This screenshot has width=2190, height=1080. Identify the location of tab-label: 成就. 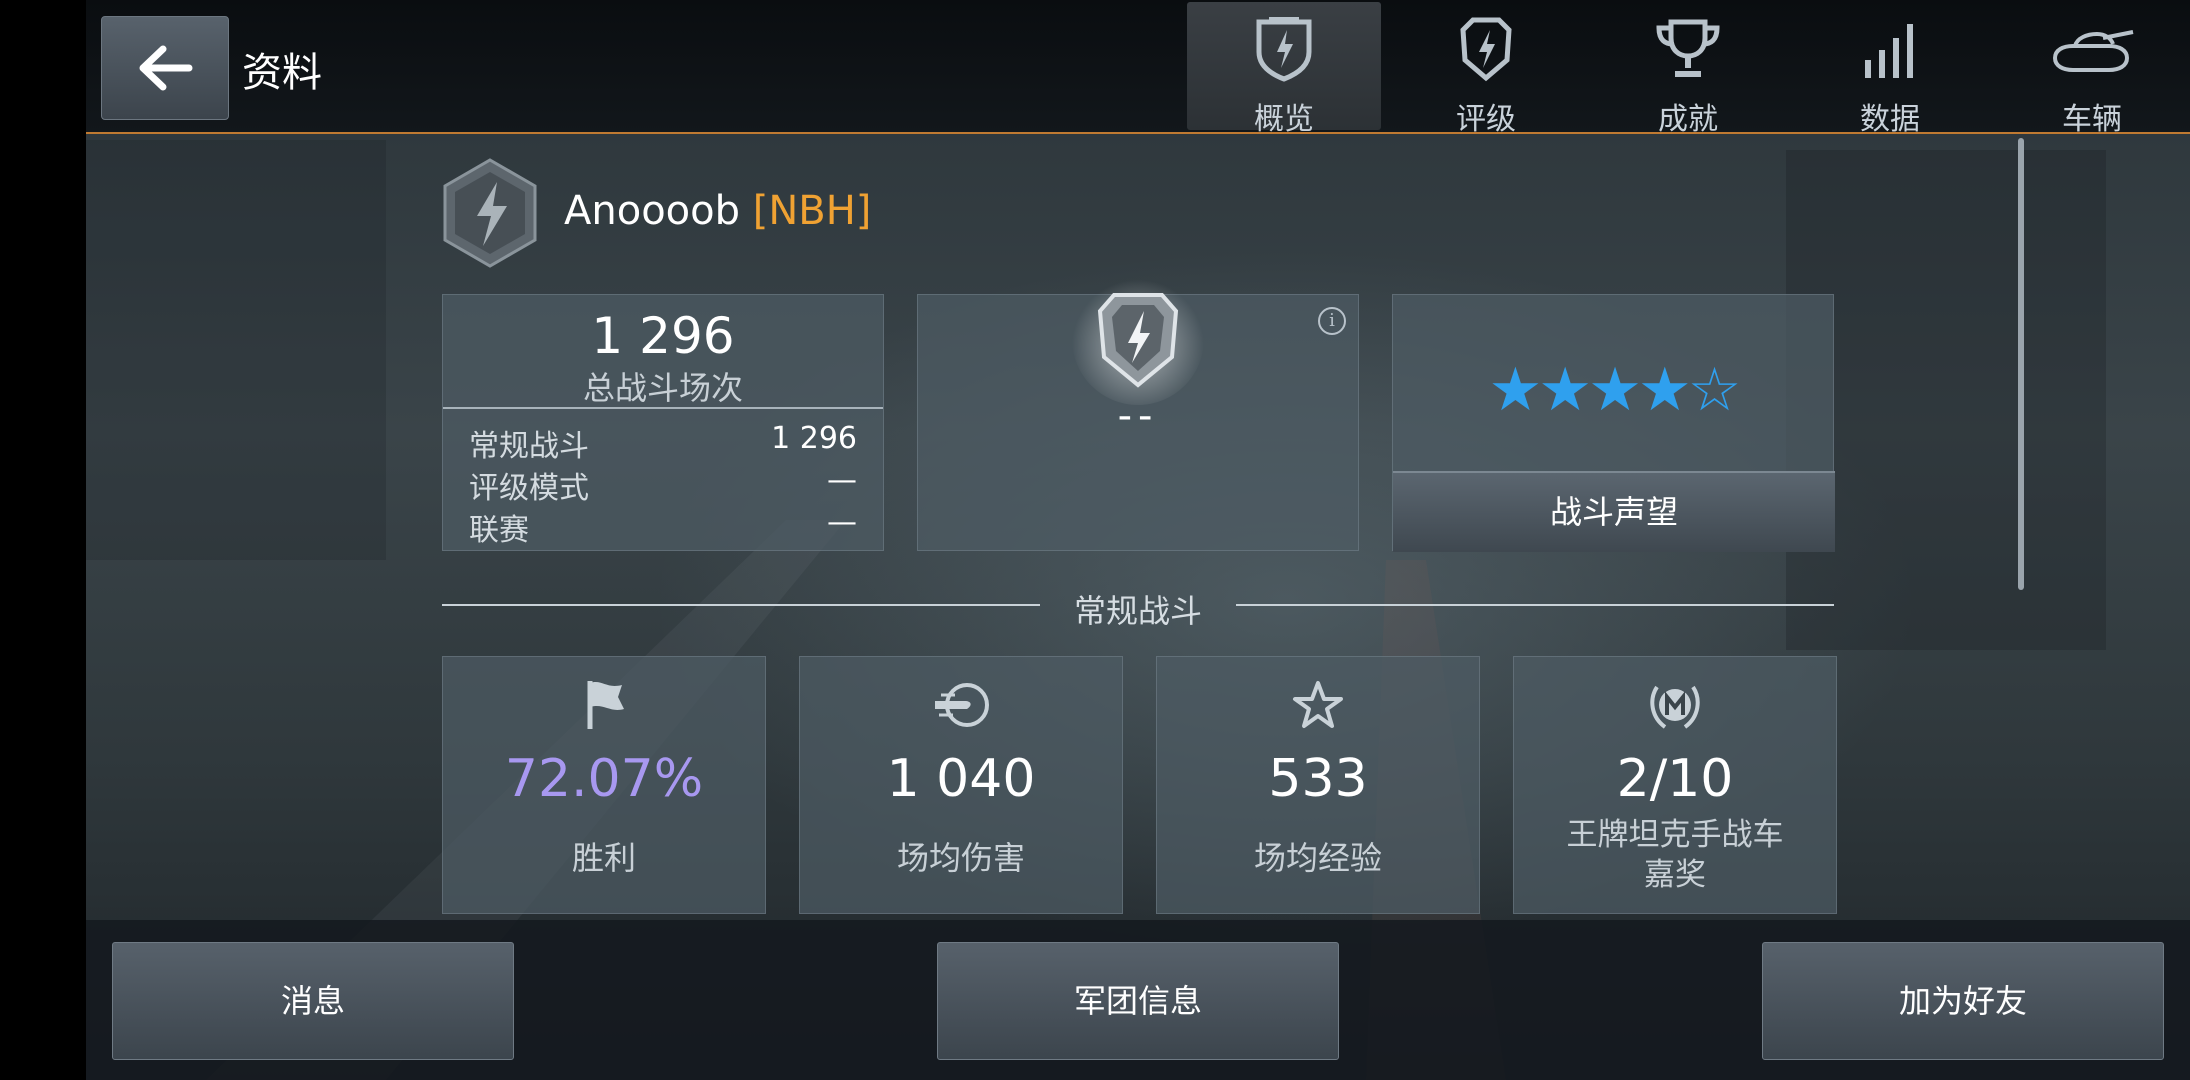
(1688, 119).